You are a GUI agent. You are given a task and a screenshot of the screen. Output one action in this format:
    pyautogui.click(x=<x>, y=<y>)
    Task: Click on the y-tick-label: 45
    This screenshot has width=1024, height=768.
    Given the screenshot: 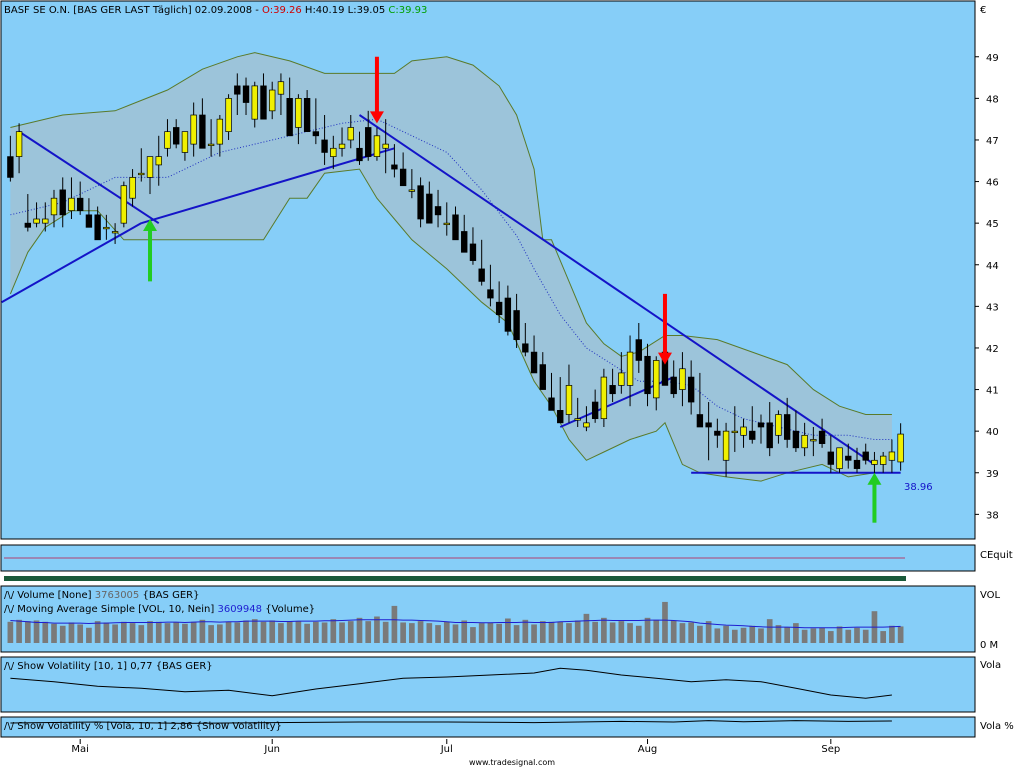 What is the action you would take?
    pyautogui.click(x=992, y=224)
    